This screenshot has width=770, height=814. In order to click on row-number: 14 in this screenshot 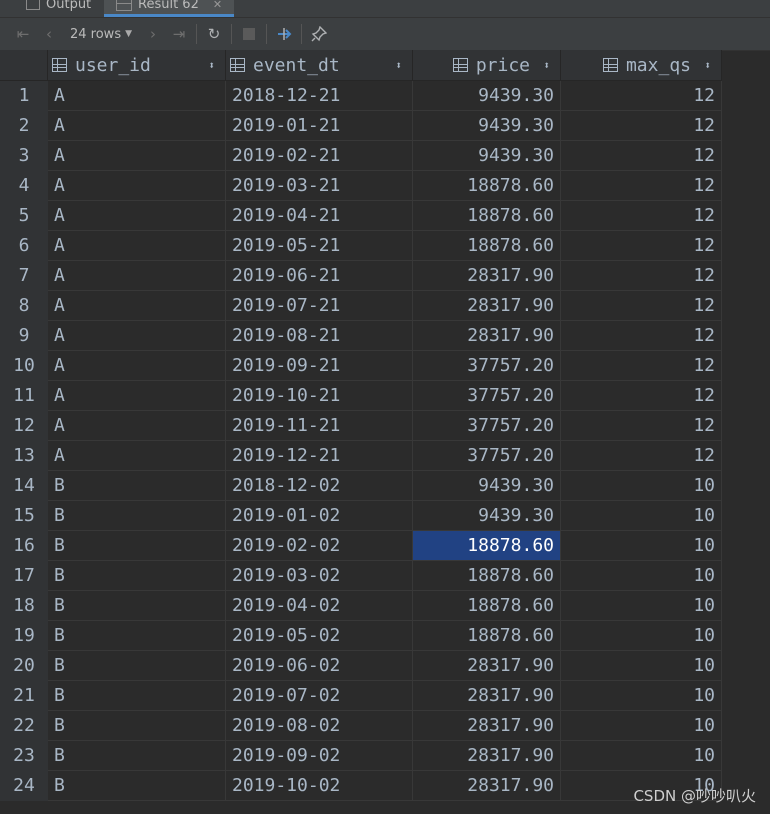, I will do `click(24, 486)`.